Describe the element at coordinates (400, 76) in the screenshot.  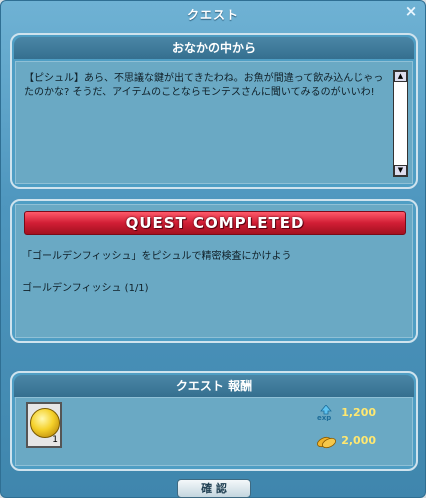
I see `scroll-up-icon: ▲` at that location.